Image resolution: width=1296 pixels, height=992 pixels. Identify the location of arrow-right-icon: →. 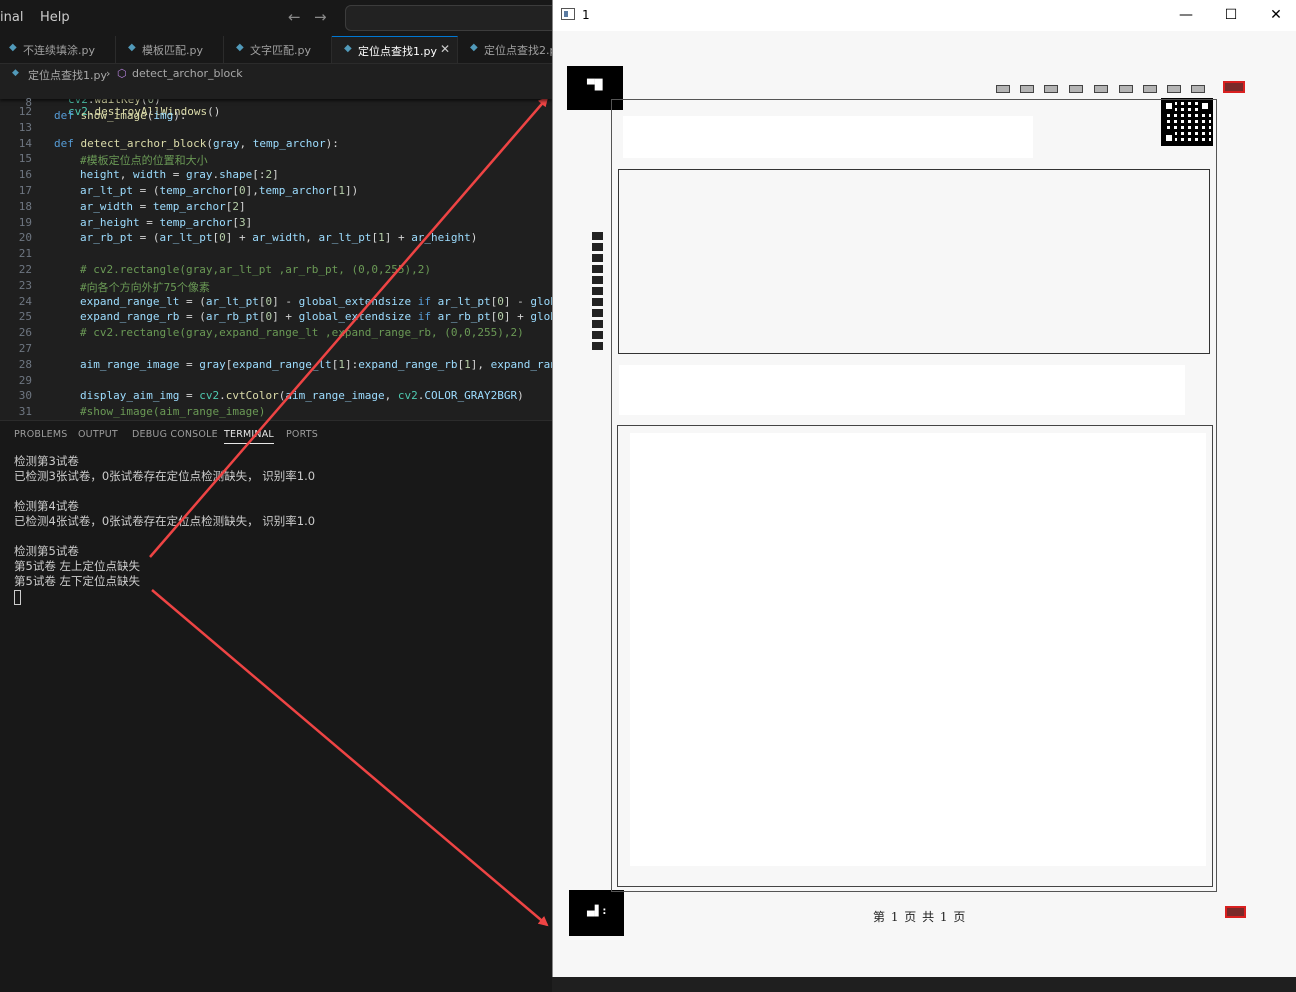
(320, 17).